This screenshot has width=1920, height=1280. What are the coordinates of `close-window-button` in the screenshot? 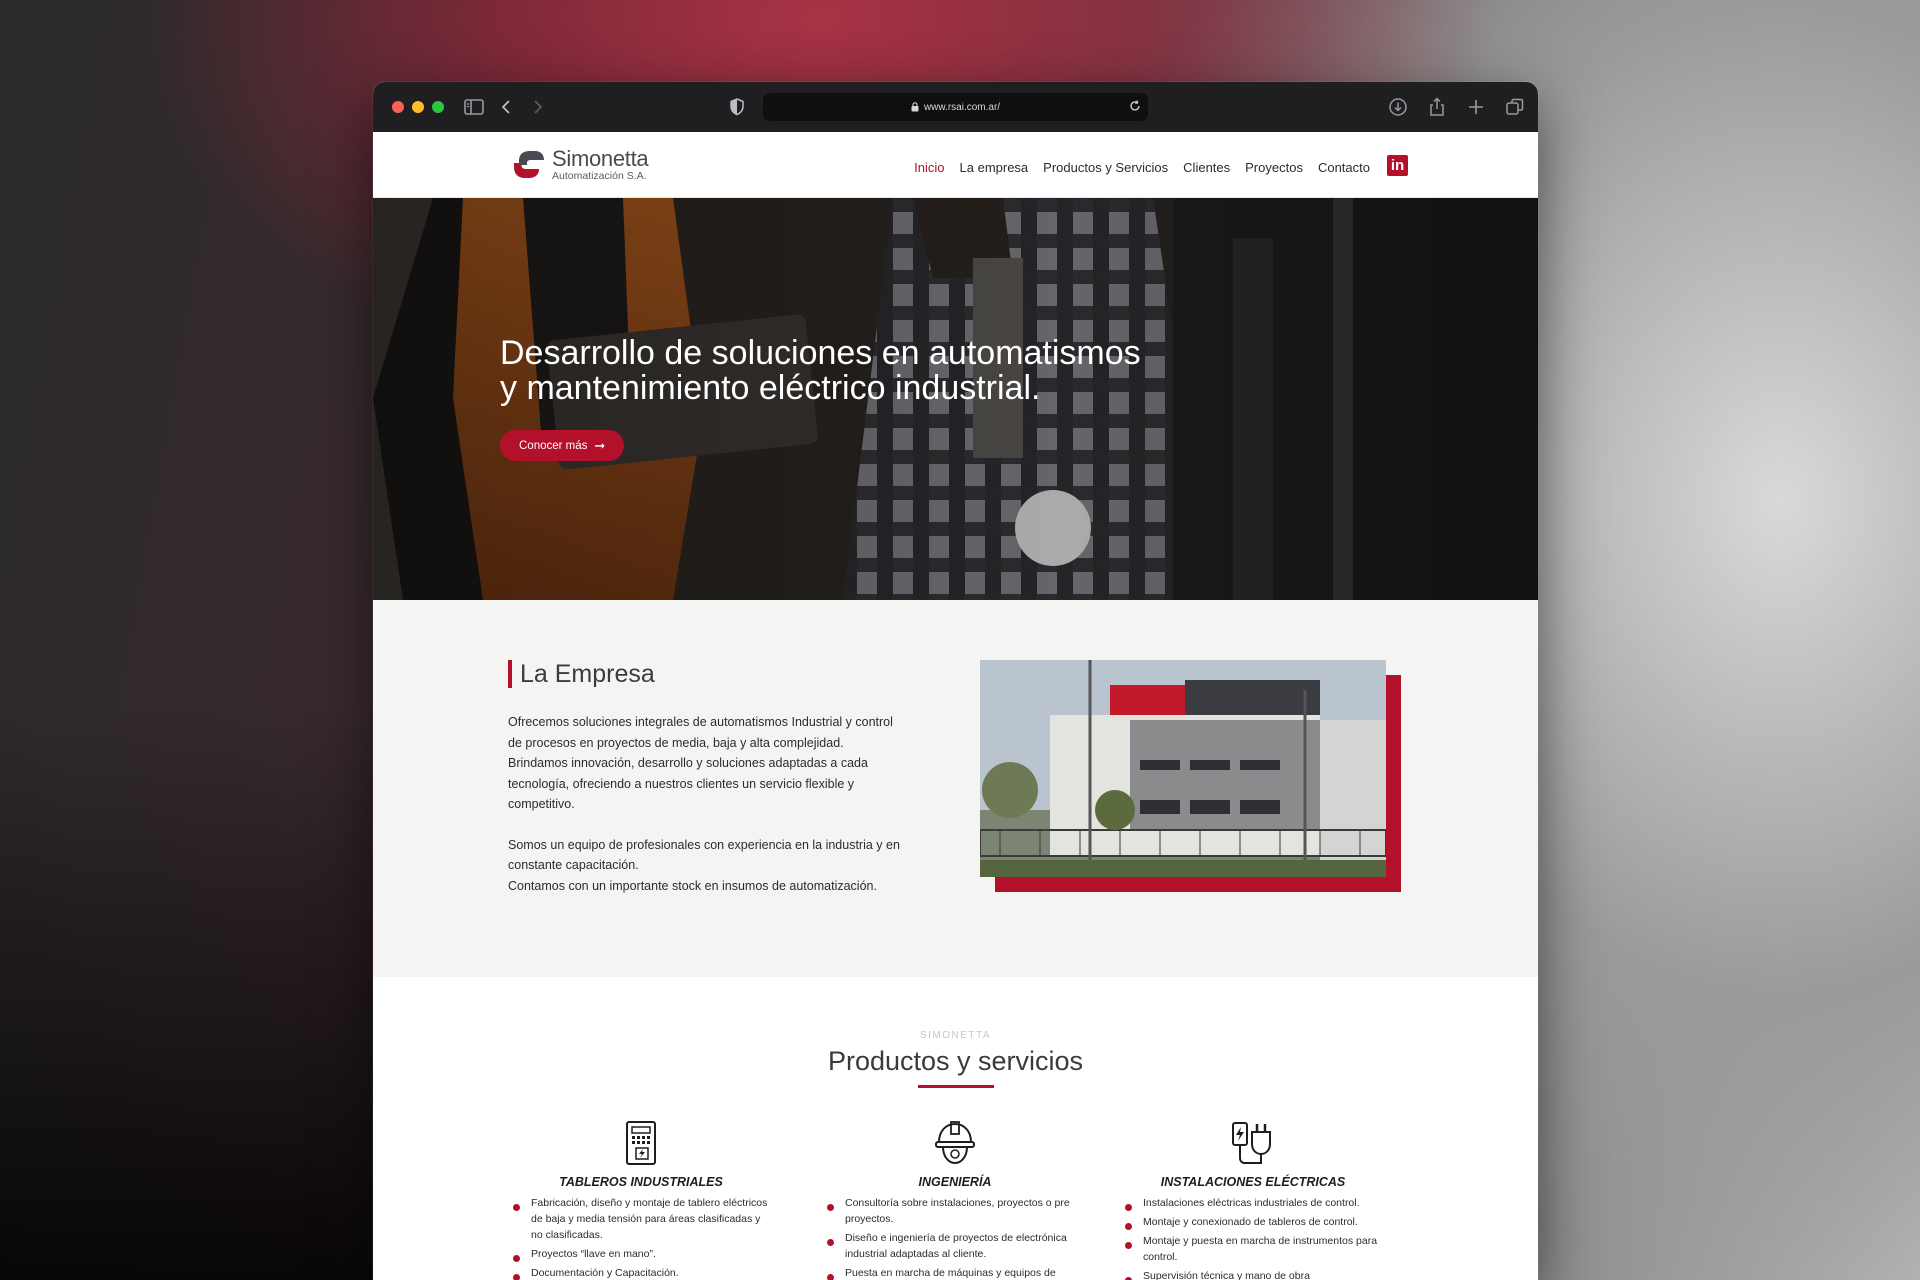 It's located at (398, 107).